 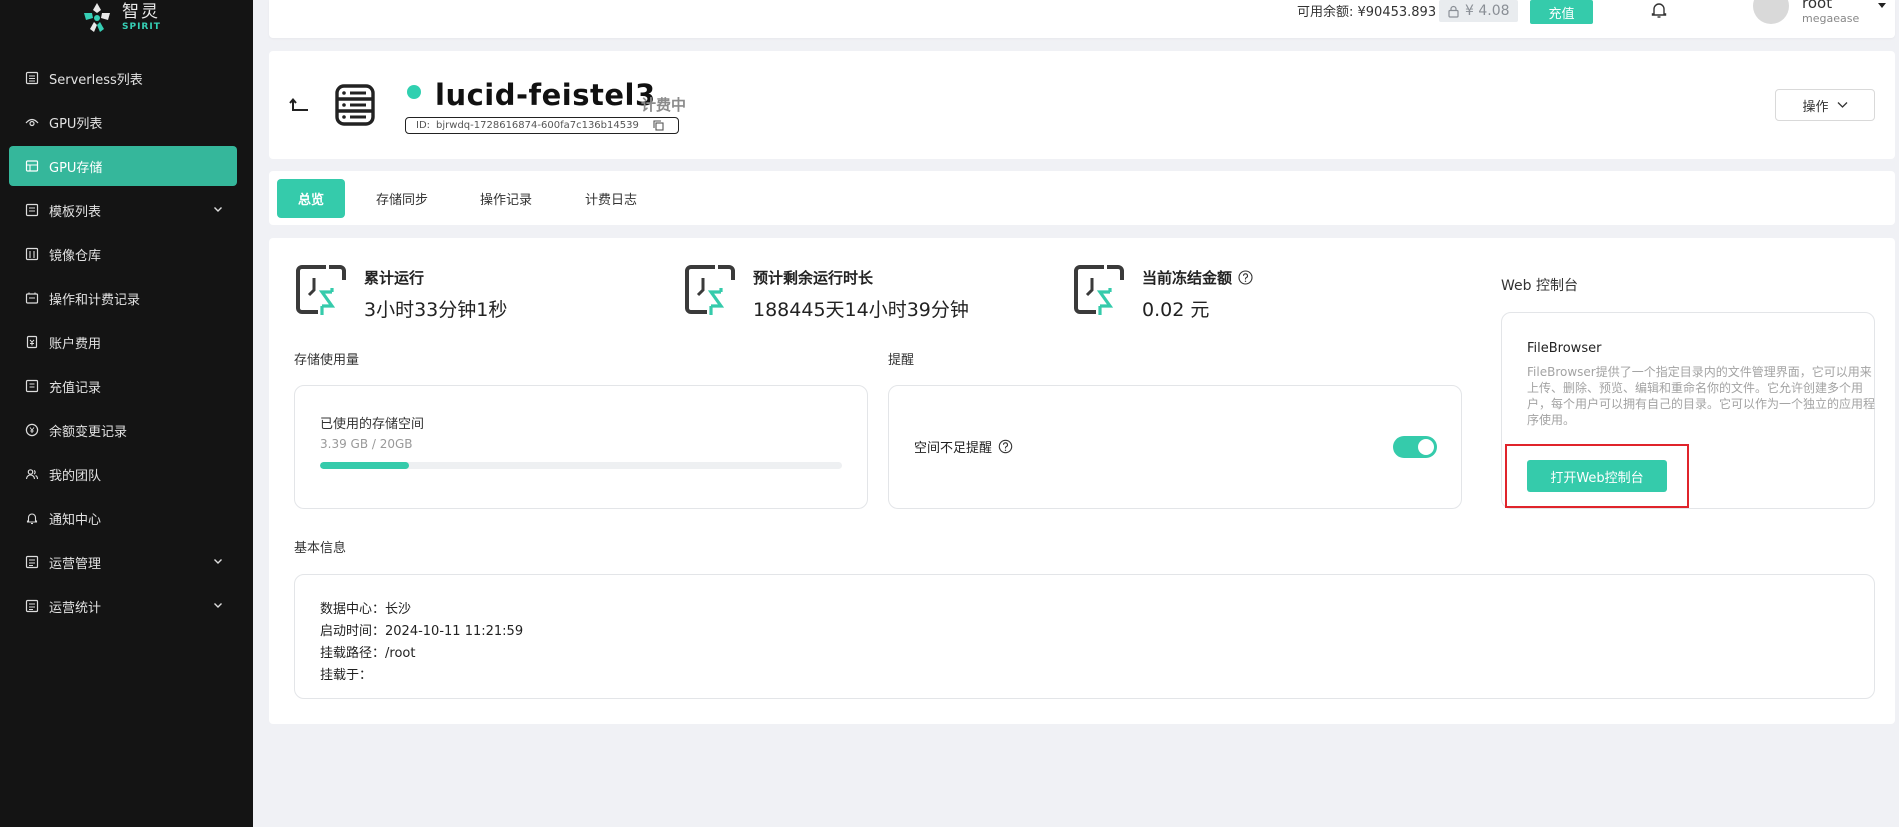 What do you see at coordinates (542, 125) in the screenshot?
I see `instance-id: ID: bjrwdq-1728616874-600fa7c136b14539` at bounding box center [542, 125].